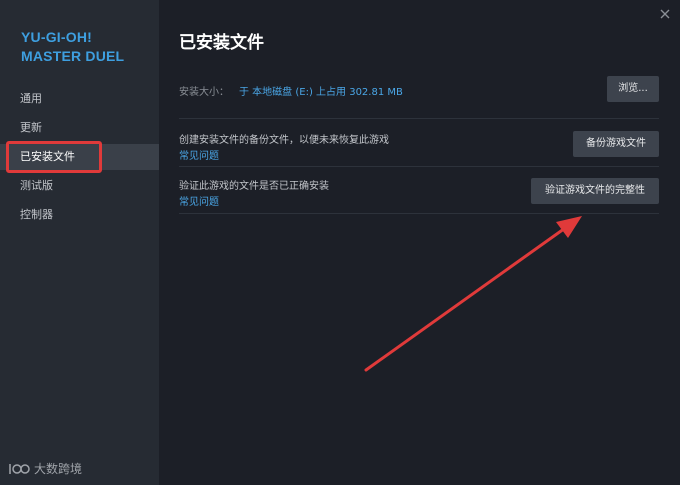  Describe the element at coordinates (595, 191) in the screenshot. I see `verify-integrity-button: 验证游戏文件的完整性` at that location.